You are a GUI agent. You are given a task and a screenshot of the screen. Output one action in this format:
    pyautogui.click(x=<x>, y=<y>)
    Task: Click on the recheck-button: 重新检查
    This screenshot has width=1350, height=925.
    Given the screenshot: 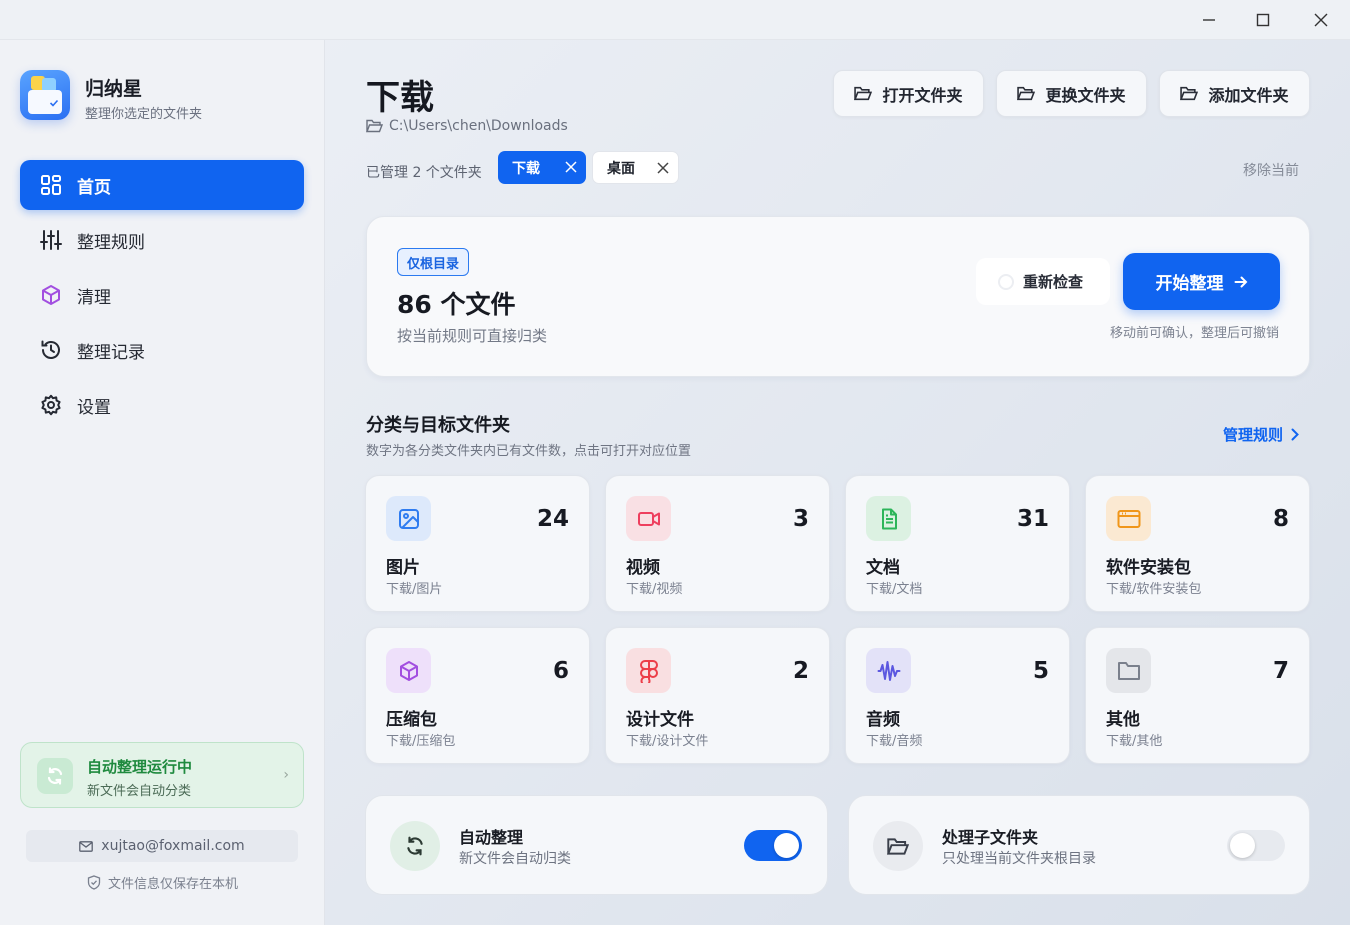 What is the action you would take?
    pyautogui.click(x=1043, y=281)
    